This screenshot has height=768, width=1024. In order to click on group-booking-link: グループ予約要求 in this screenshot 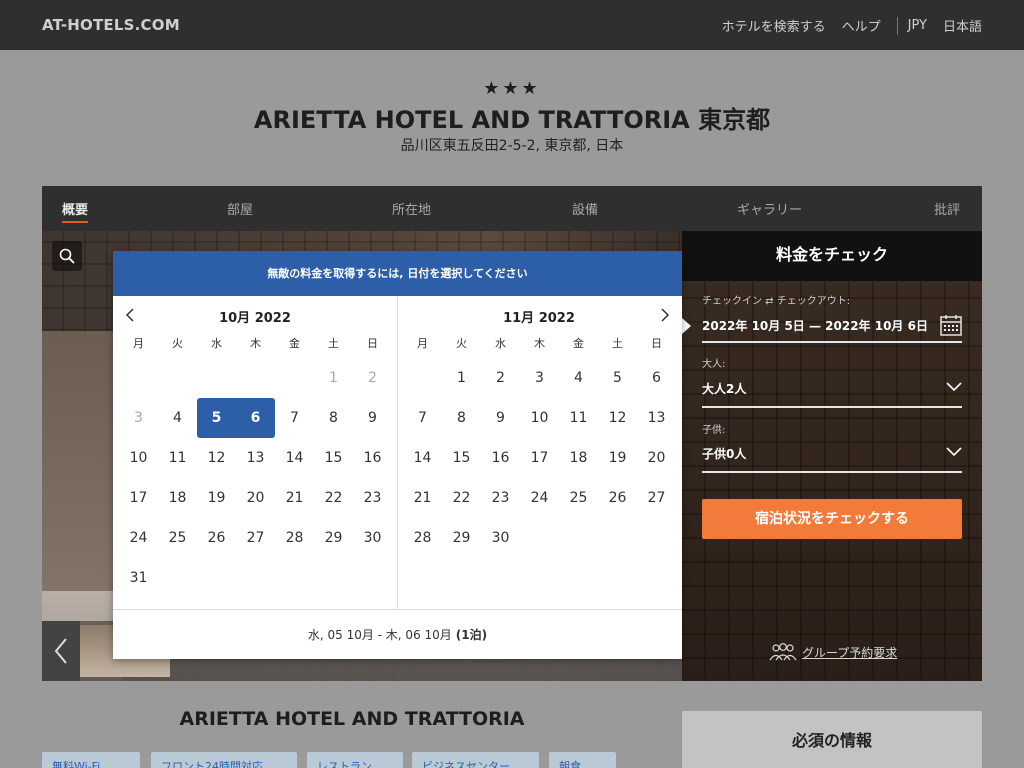, I will do `click(832, 652)`.